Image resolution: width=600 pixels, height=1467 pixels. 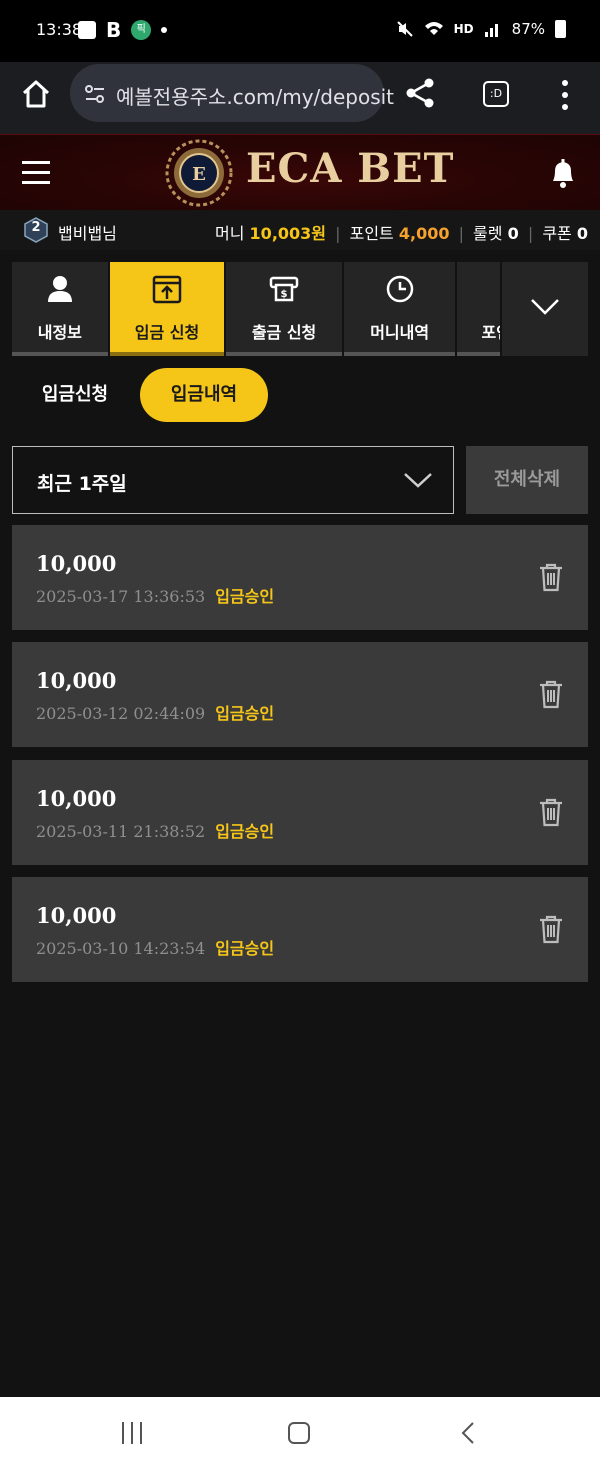 I want to click on deposit-icon, so click(x=167, y=289).